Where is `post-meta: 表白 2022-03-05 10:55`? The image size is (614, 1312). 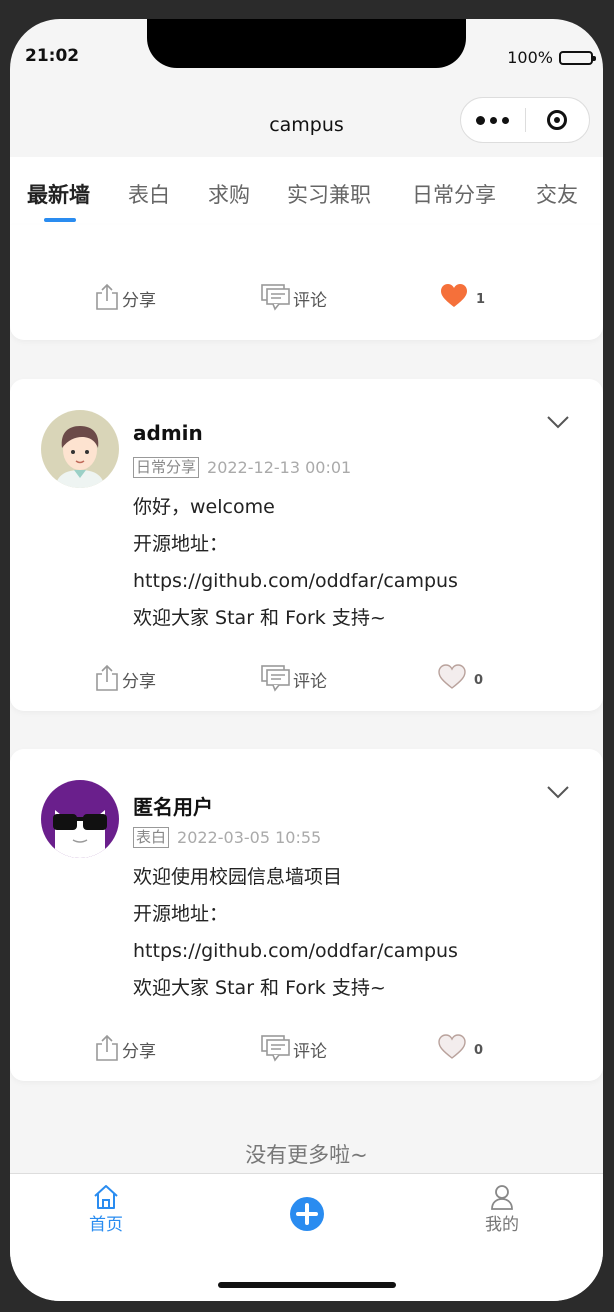
post-meta: 表白 2022-03-05 10:55 is located at coordinates (227, 837).